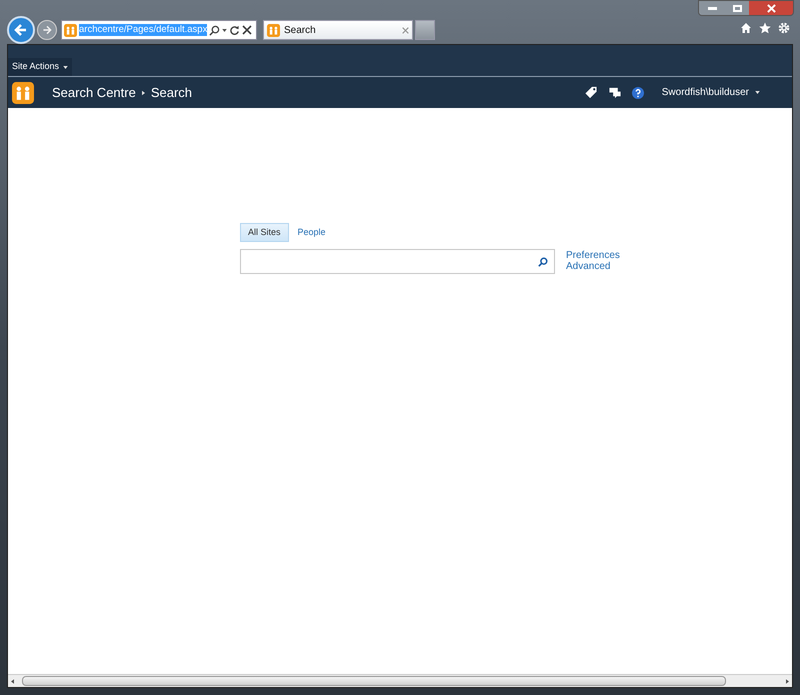 The image size is (800, 695). Describe the element at coordinates (234, 30) in the screenshot. I see `refresh-icon` at that location.